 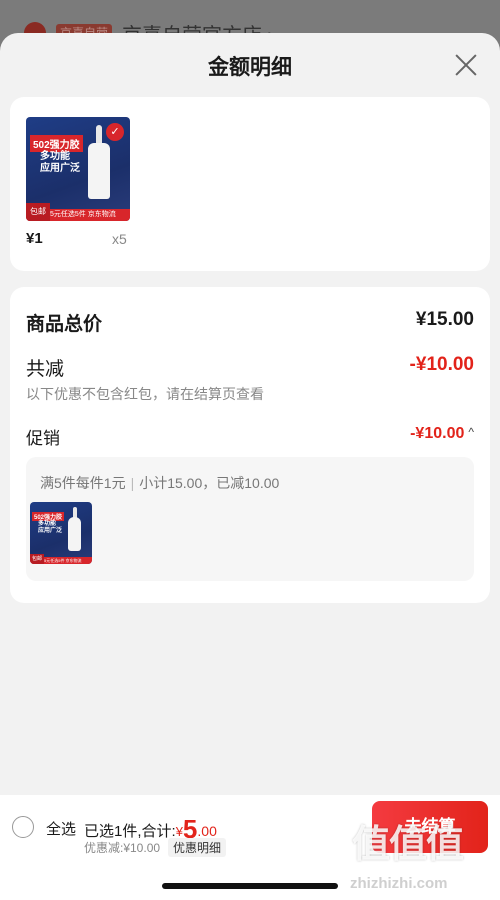 I want to click on total-currency: ¥, so click(x=179, y=831).